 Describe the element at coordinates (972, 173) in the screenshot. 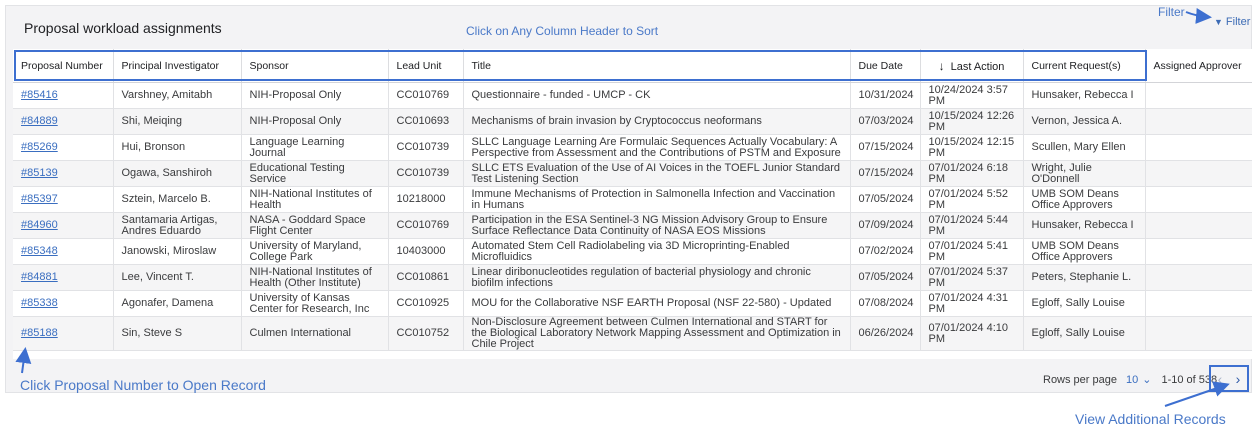

I see `cell-last-action: 07/01/2024 6:18 PM` at that location.